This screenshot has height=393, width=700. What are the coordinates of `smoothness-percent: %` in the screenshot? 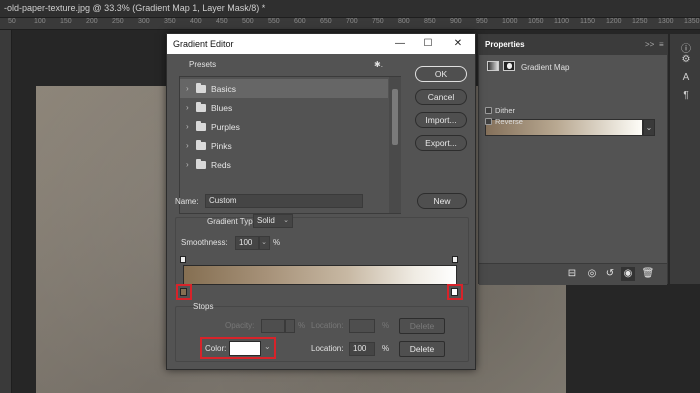 It's located at (277, 242).